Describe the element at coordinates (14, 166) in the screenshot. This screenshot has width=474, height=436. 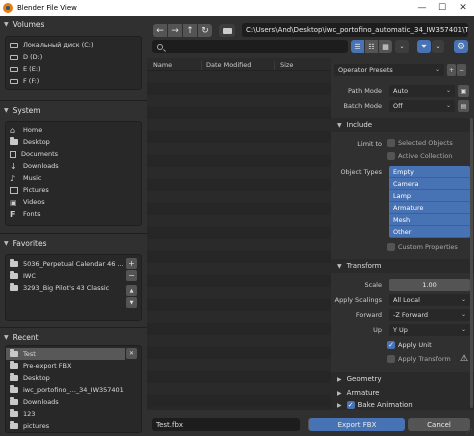
I see `download-icon` at that location.